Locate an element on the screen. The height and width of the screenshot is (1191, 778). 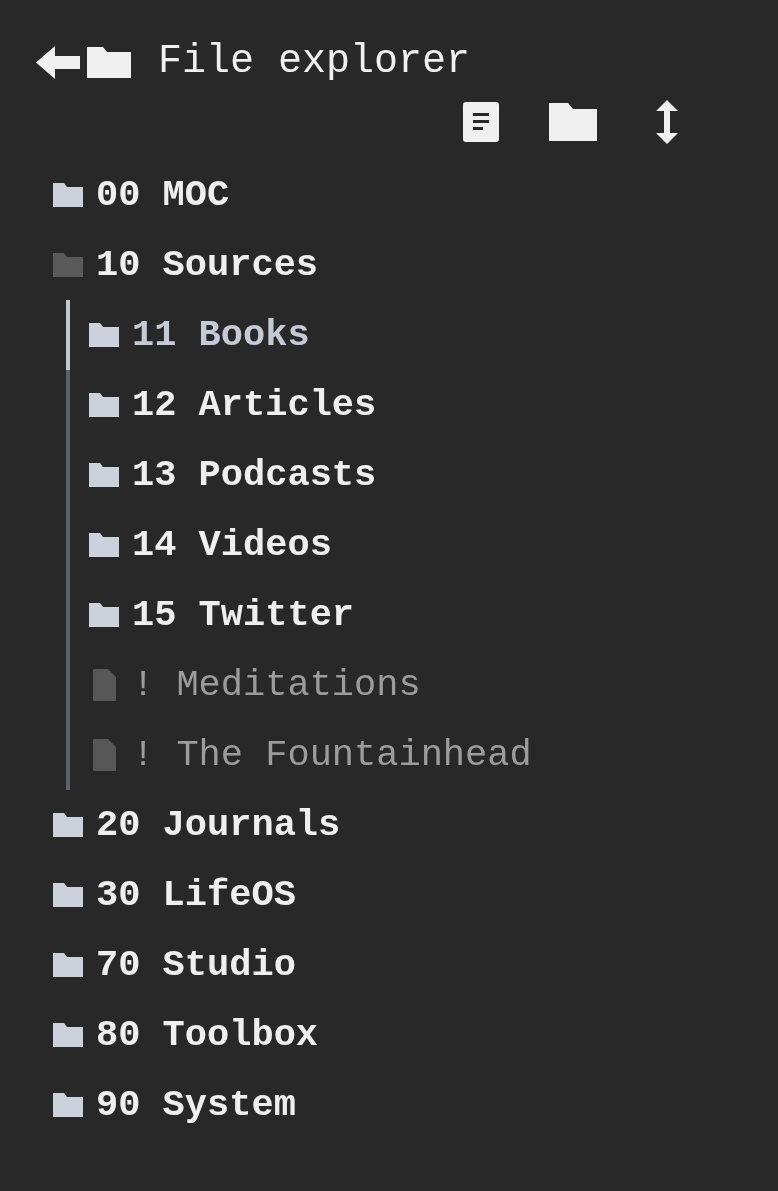
folder-item: 12 Articles is located at coordinates (221, 405).